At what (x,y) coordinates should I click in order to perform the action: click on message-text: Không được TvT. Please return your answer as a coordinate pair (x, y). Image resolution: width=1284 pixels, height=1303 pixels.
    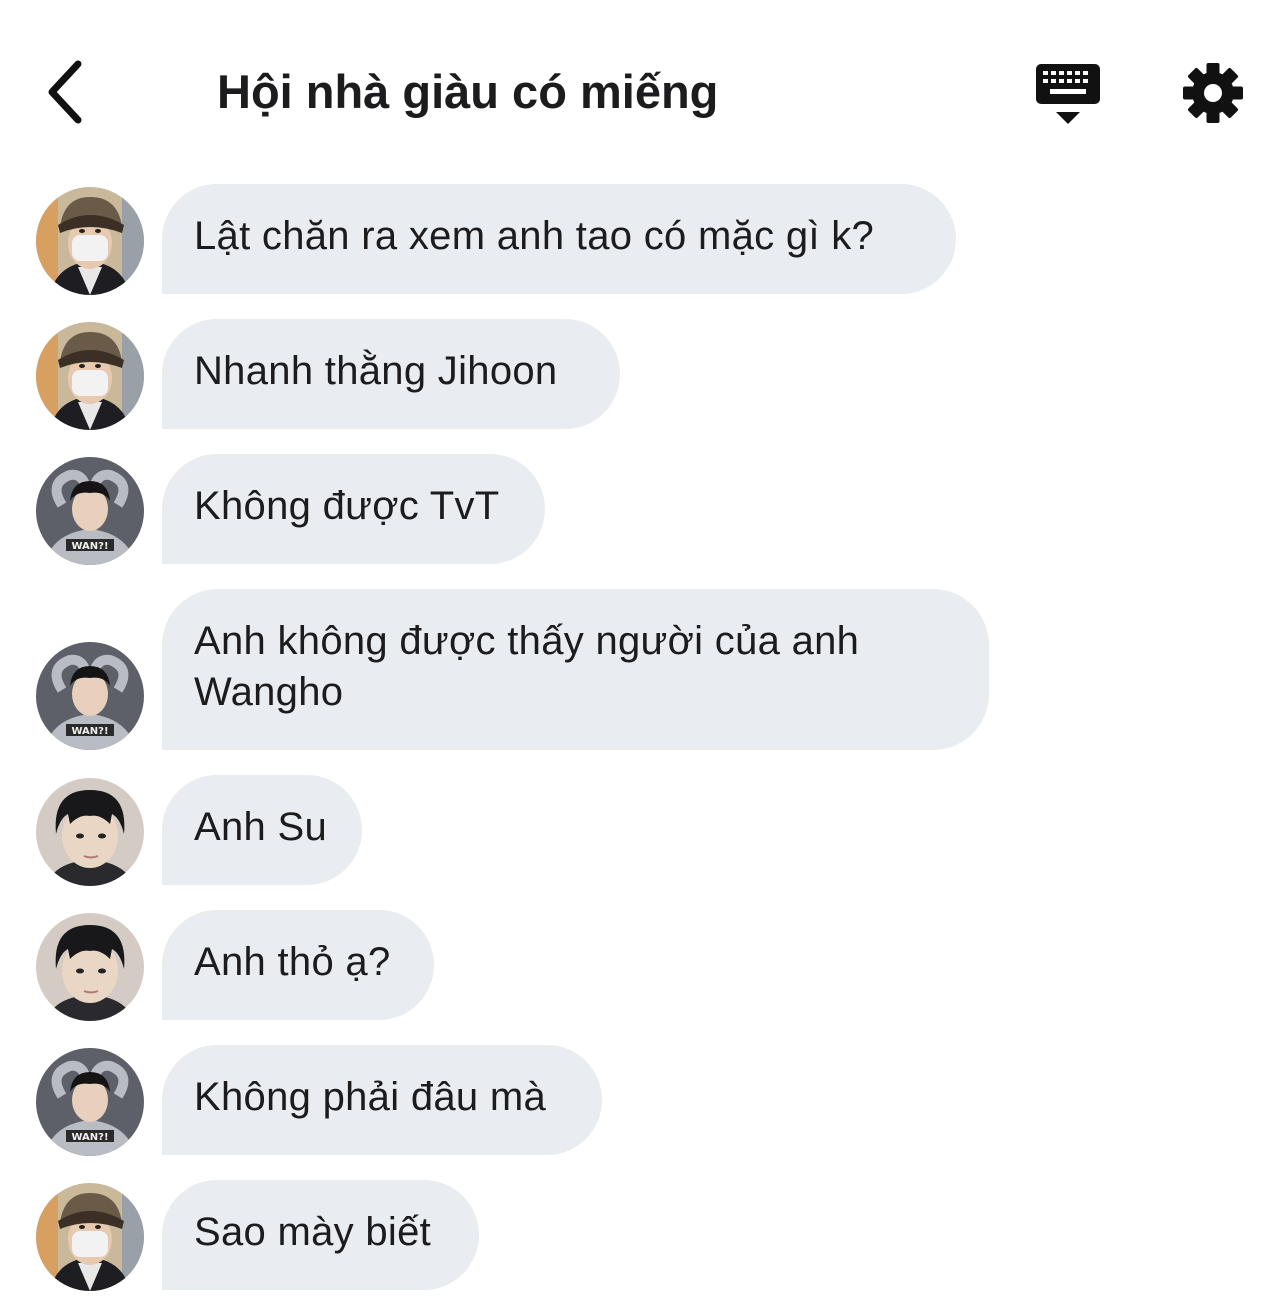
    Looking at the image, I should click on (347, 506).